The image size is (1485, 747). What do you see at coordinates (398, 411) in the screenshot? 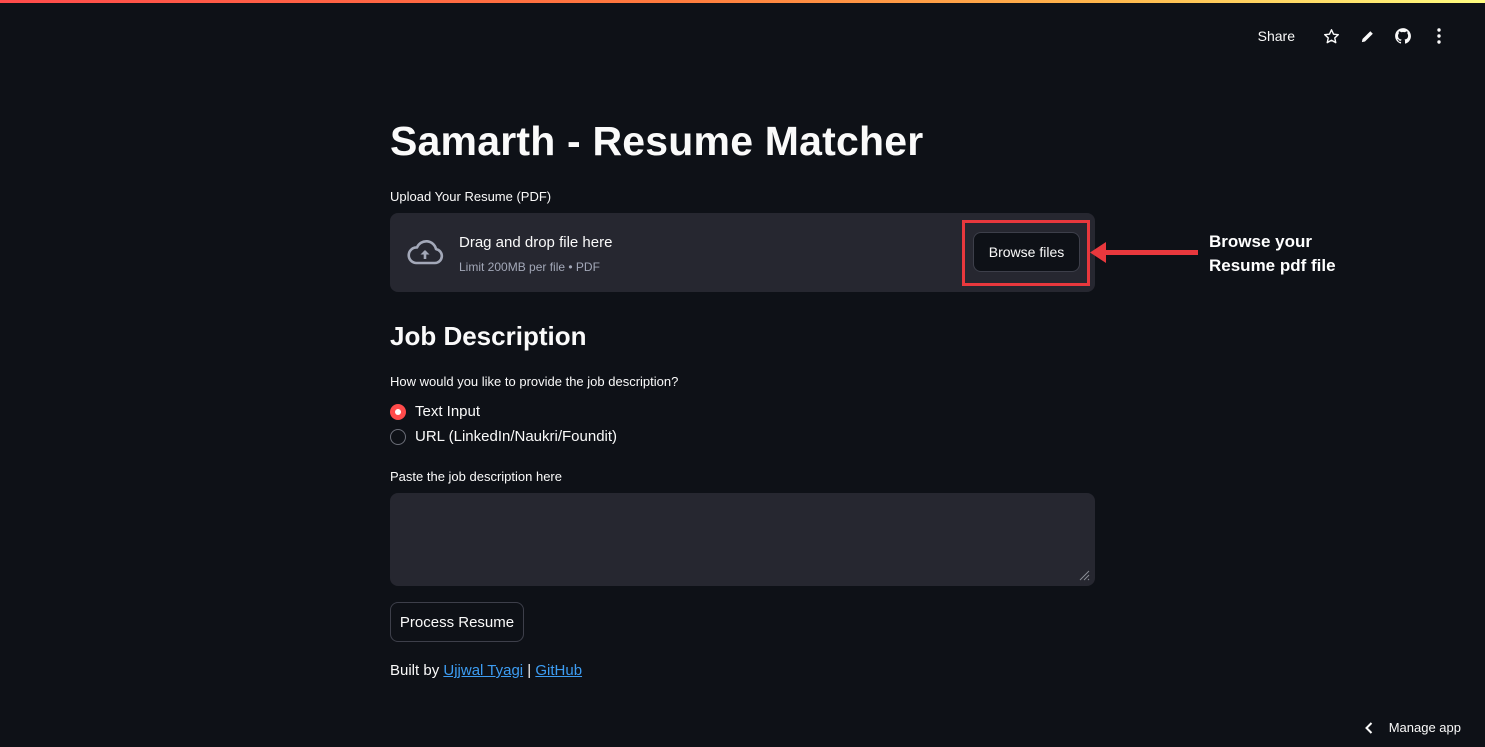
I see `radio-selected-indicator` at bounding box center [398, 411].